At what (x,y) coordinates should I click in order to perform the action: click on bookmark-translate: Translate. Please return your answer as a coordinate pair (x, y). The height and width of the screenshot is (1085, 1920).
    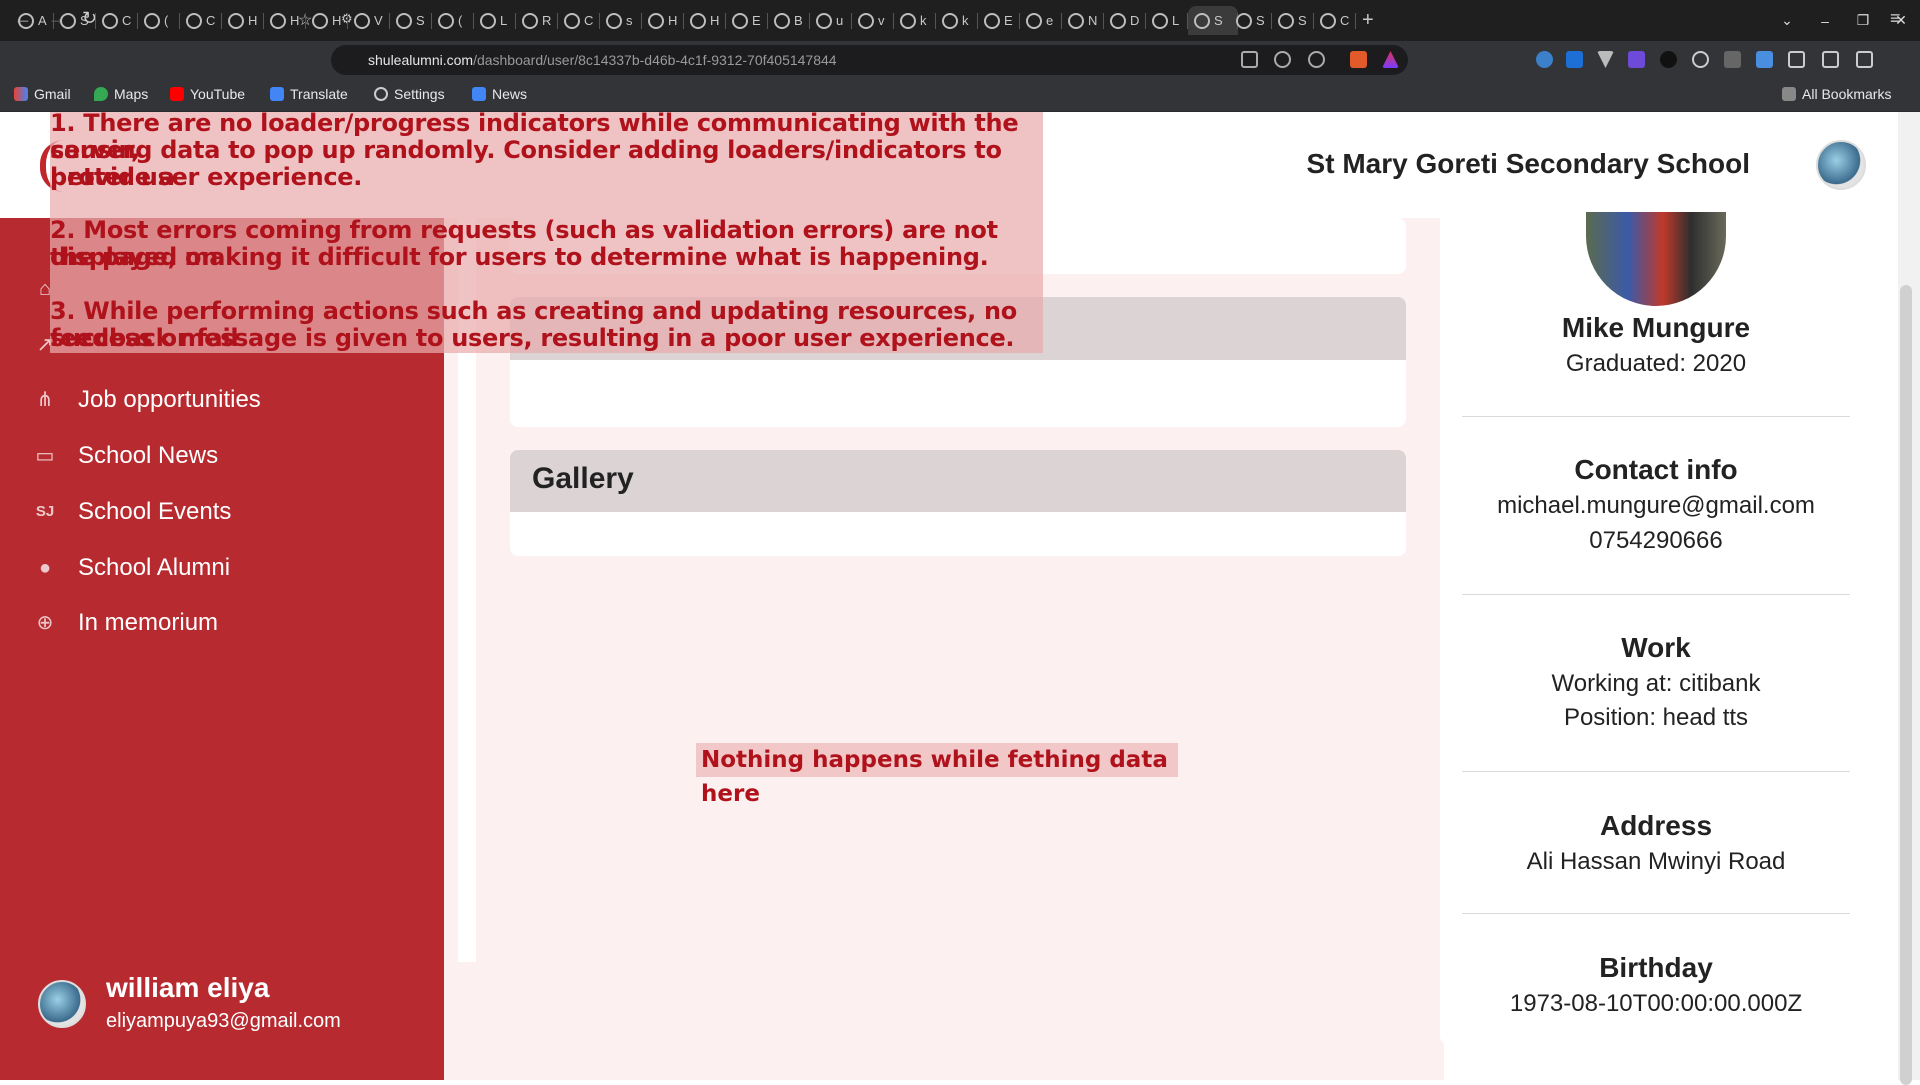
    Looking at the image, I should click on (309, 94).